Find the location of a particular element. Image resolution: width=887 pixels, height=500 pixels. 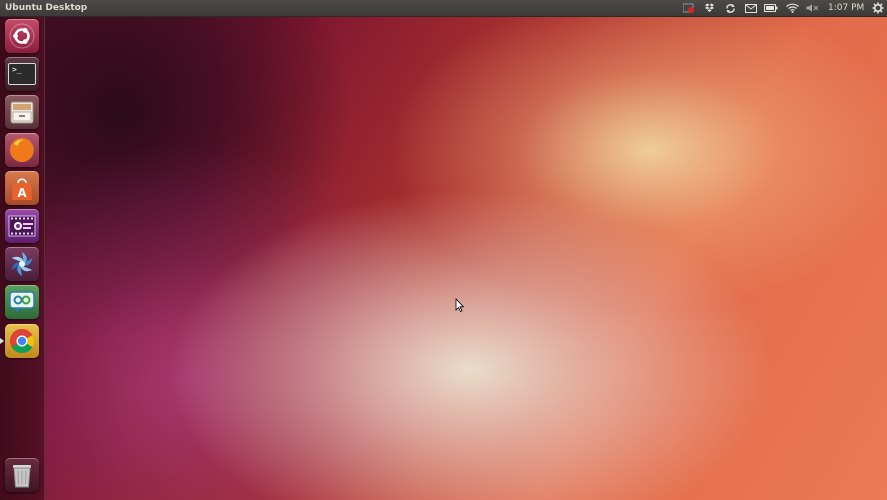

shopping-bag-icon: A is located at coordinates (22, 189).